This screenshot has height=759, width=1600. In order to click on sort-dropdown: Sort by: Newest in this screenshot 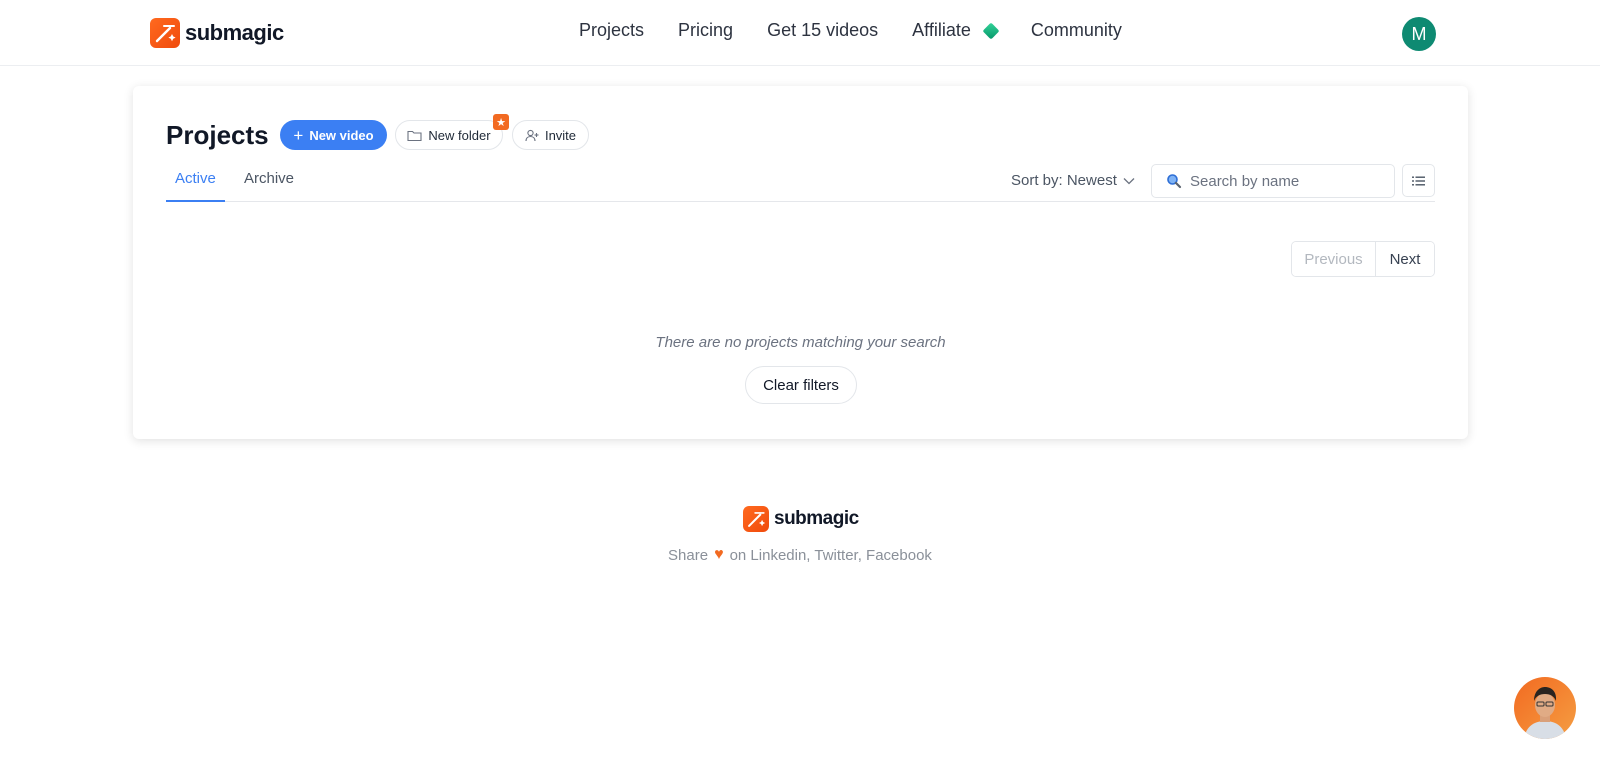, I will do `click(1073, 180)`.